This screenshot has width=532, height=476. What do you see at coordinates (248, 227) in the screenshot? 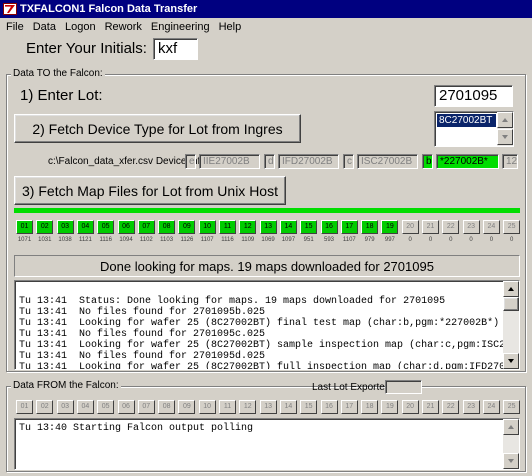
I see `wafer-button-12: 12` at bounding box center [248, 227].